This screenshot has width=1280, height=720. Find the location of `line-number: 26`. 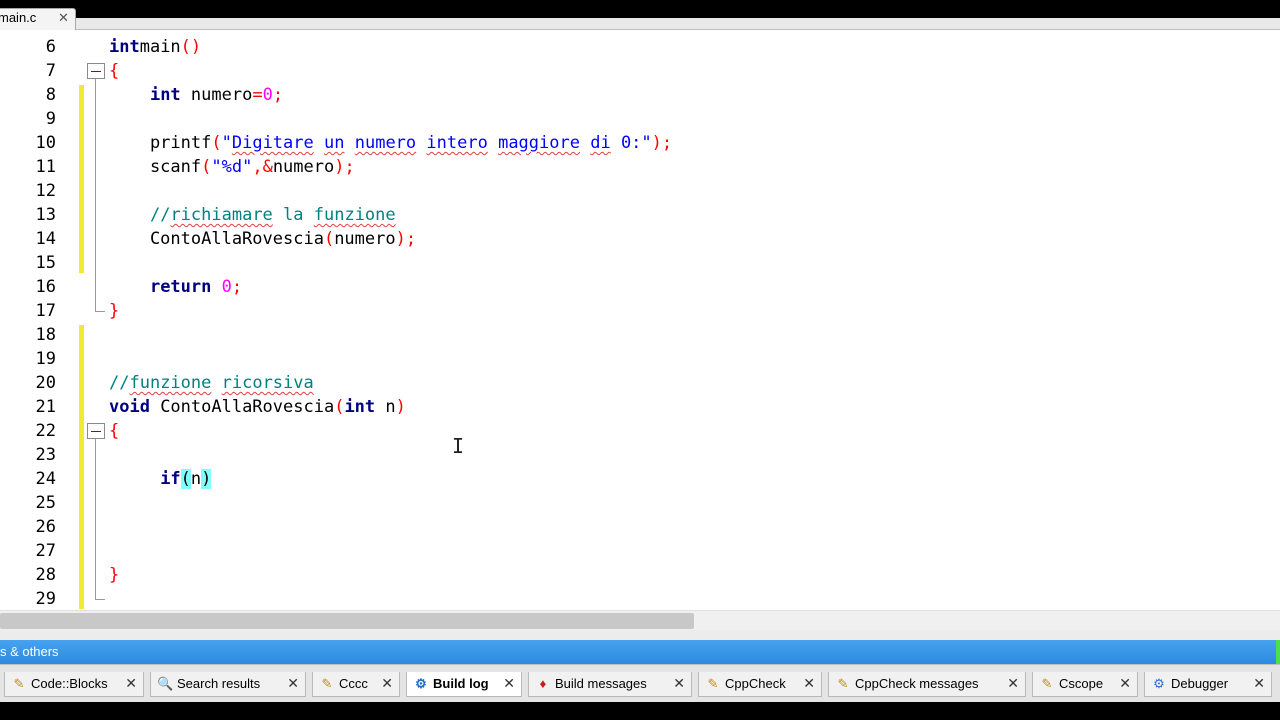

line-number: 26 is located at coordinates (45, 527).